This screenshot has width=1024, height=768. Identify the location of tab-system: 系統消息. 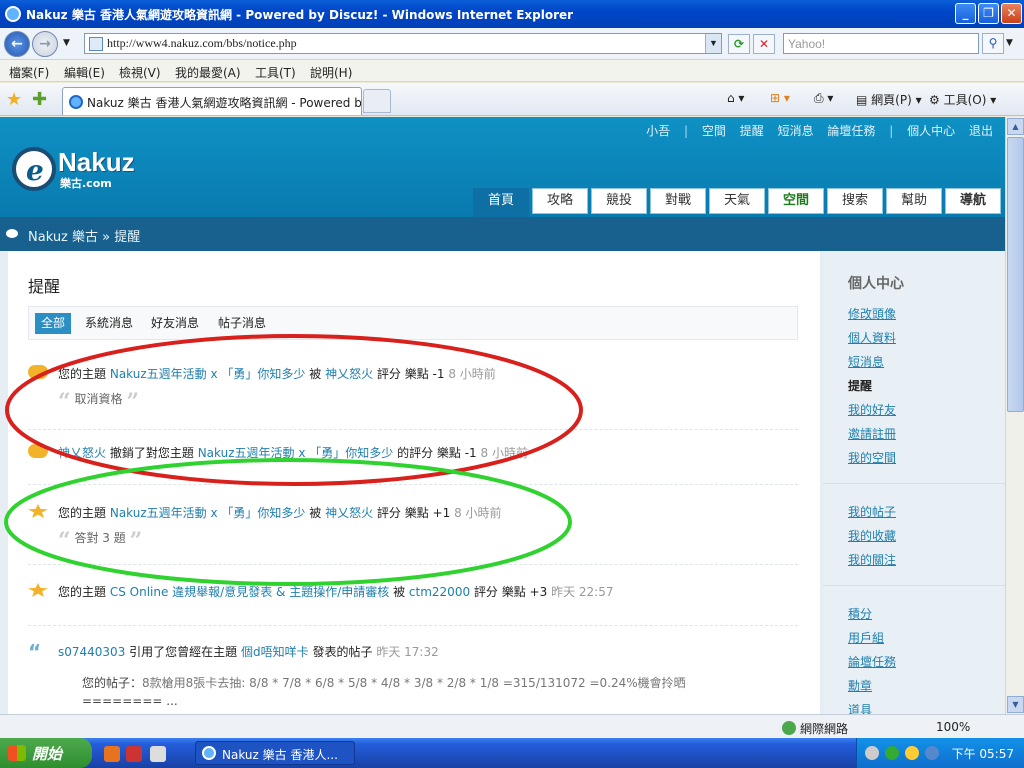
(109, 323).